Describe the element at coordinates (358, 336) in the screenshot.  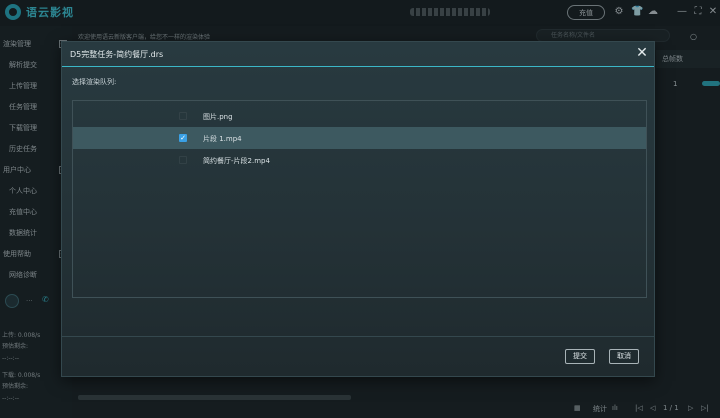
I see `divider` at that location.